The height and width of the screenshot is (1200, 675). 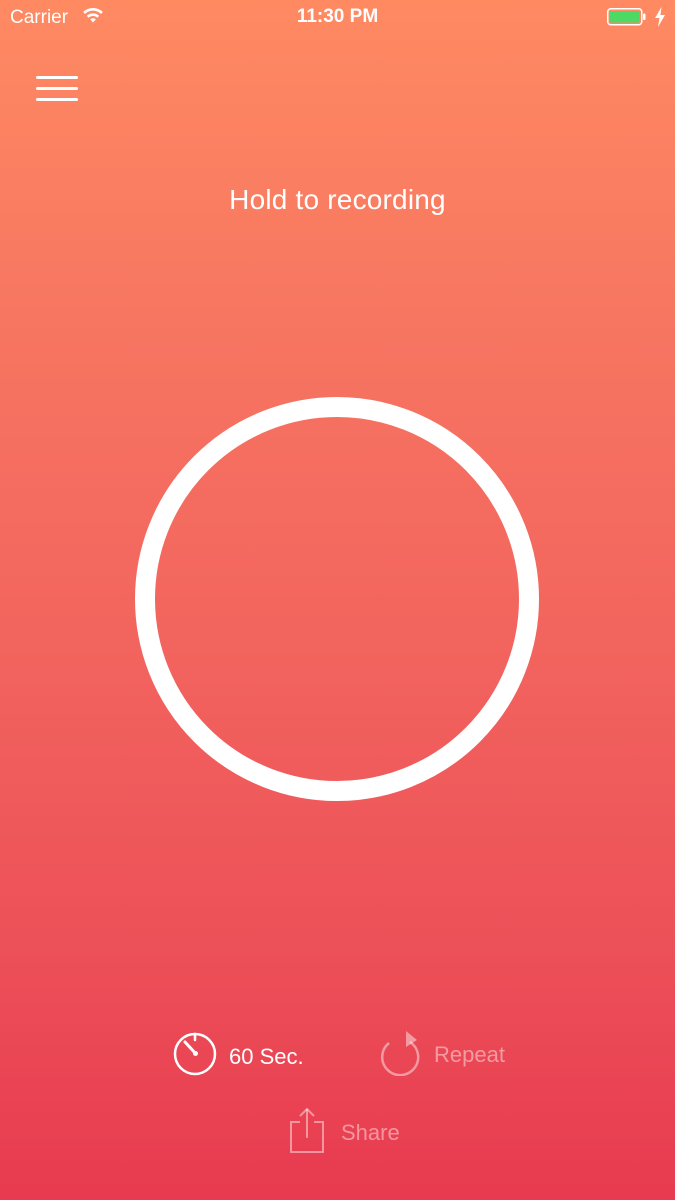 I want to click on repeat-icon, so click(x=402, y=1054).